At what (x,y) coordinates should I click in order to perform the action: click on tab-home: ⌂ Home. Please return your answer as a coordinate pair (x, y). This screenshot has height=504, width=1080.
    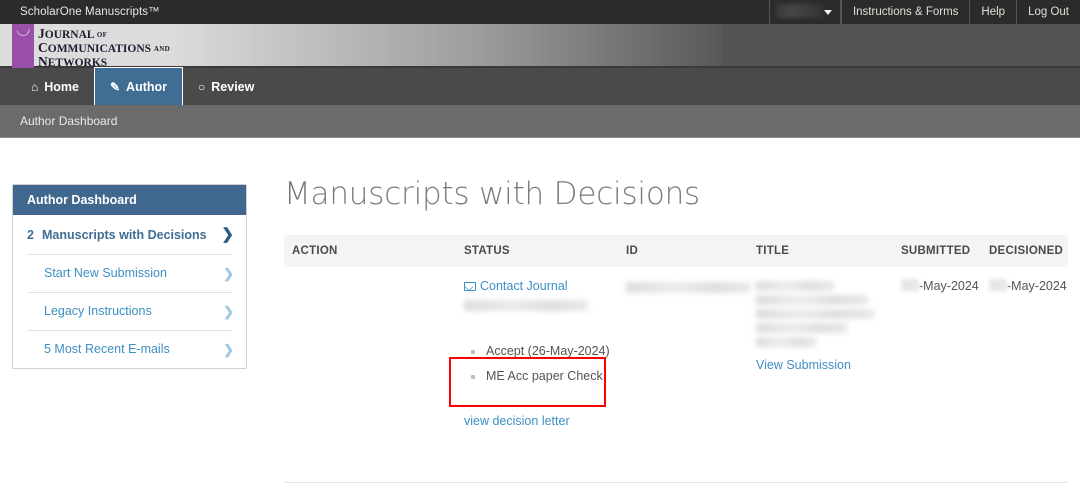
    Looking at the image, I should click on (55, 86).